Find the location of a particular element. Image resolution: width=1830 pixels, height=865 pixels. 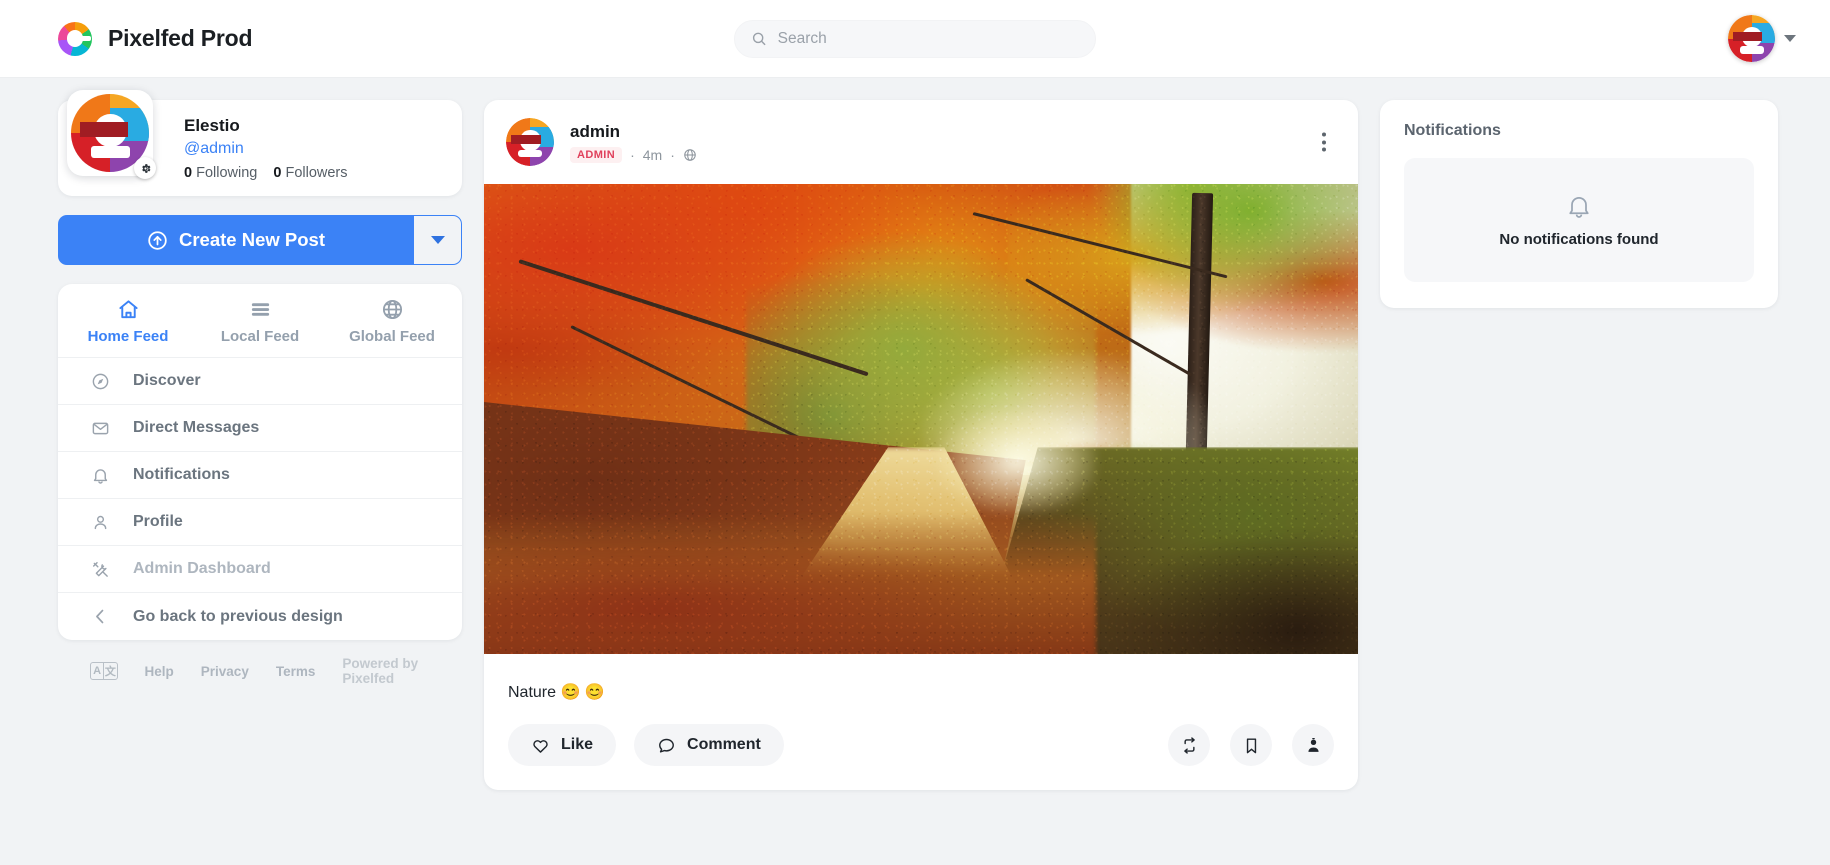

profile-card: Elestio @admin 0 Following 0 Followers is located at coordinates (260, 143).